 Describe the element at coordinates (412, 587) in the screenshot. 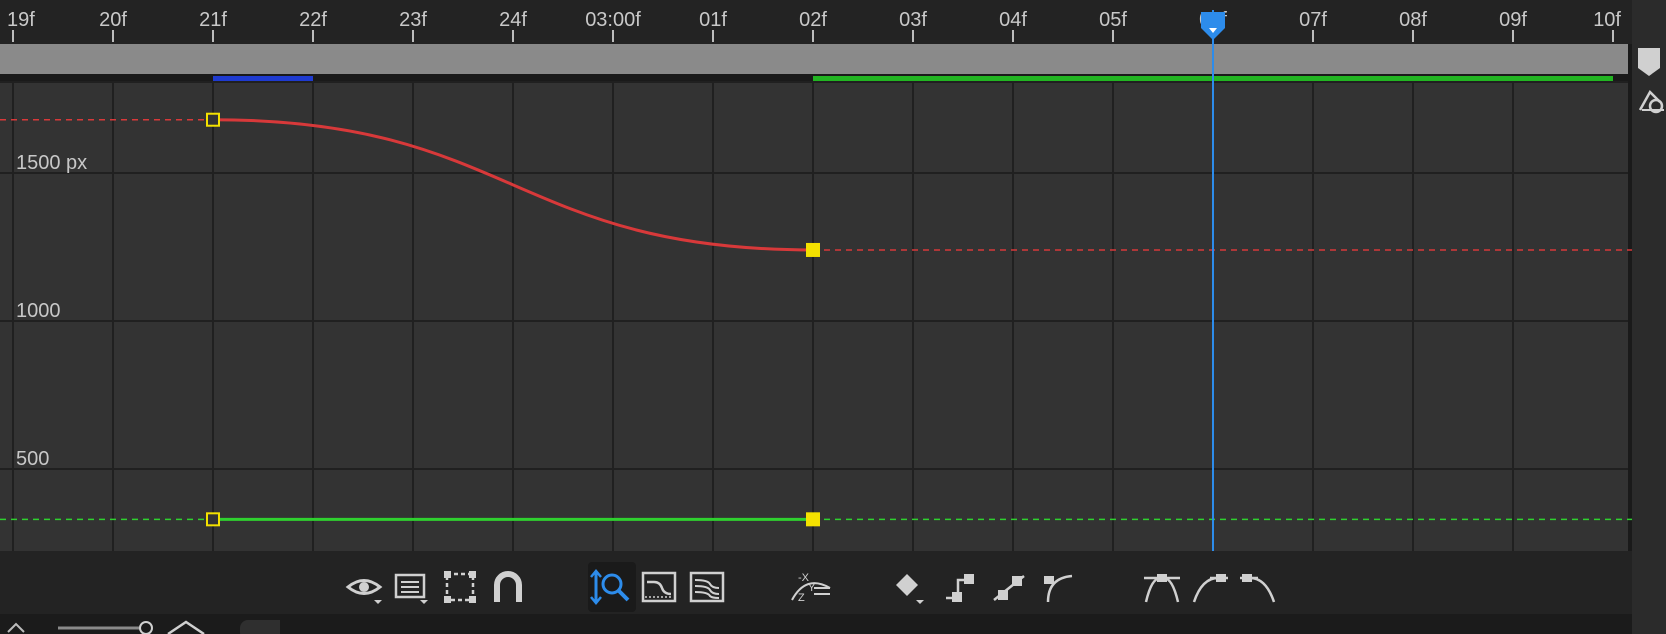

I see `list-icon` at that location.